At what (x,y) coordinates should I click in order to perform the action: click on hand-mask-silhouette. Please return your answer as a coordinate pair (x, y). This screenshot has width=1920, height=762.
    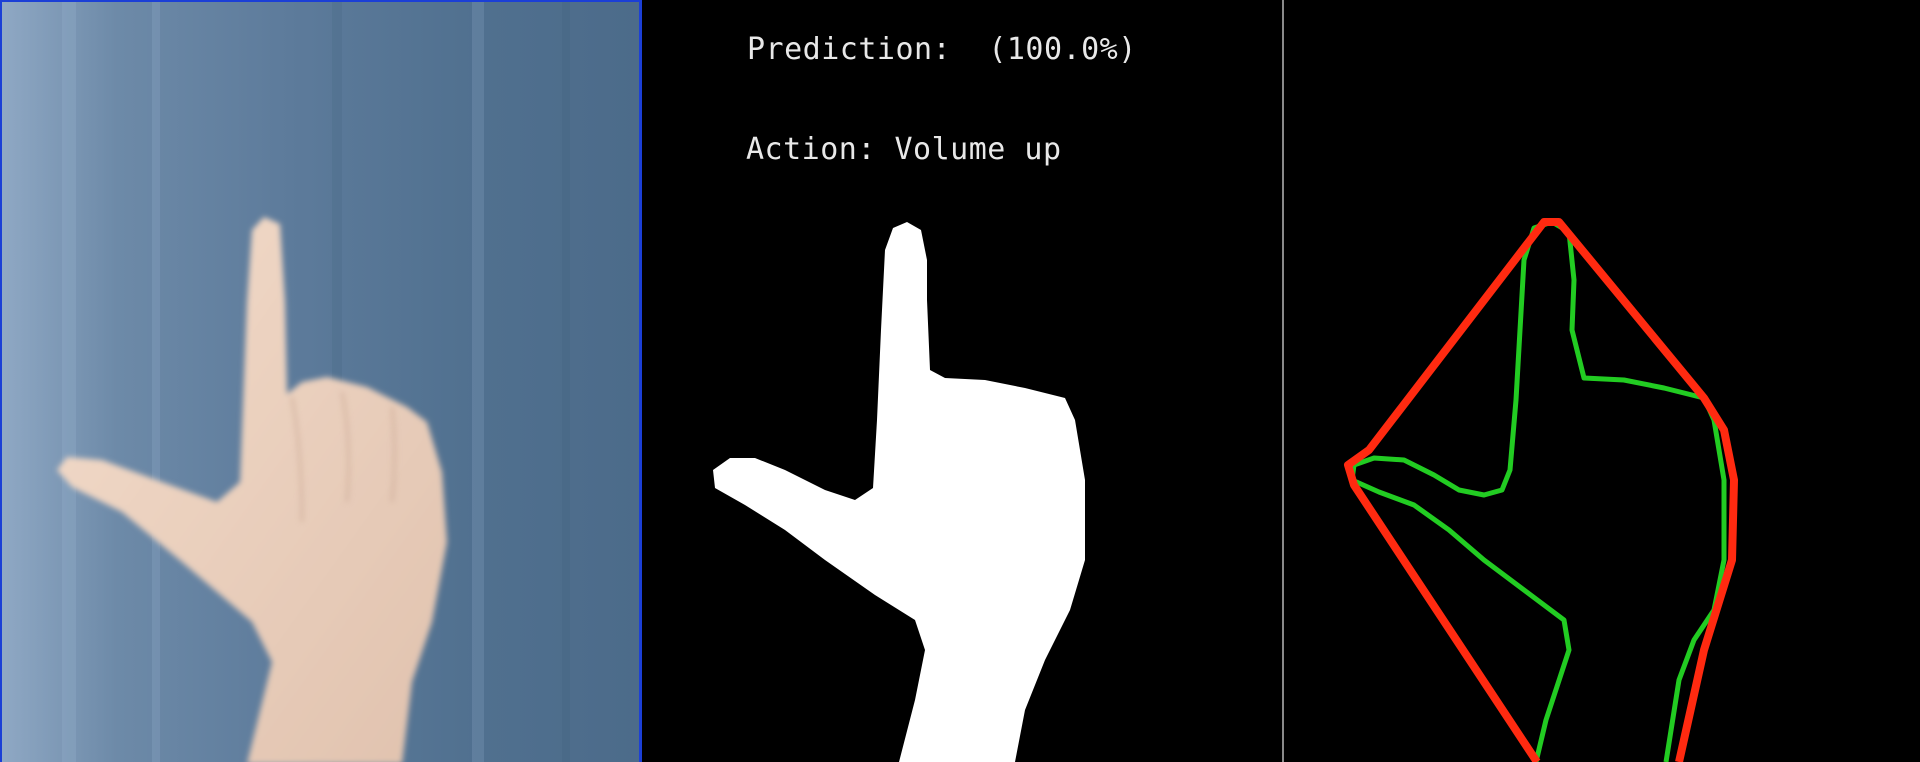
    Looking at the image, I should click on (899, 492).